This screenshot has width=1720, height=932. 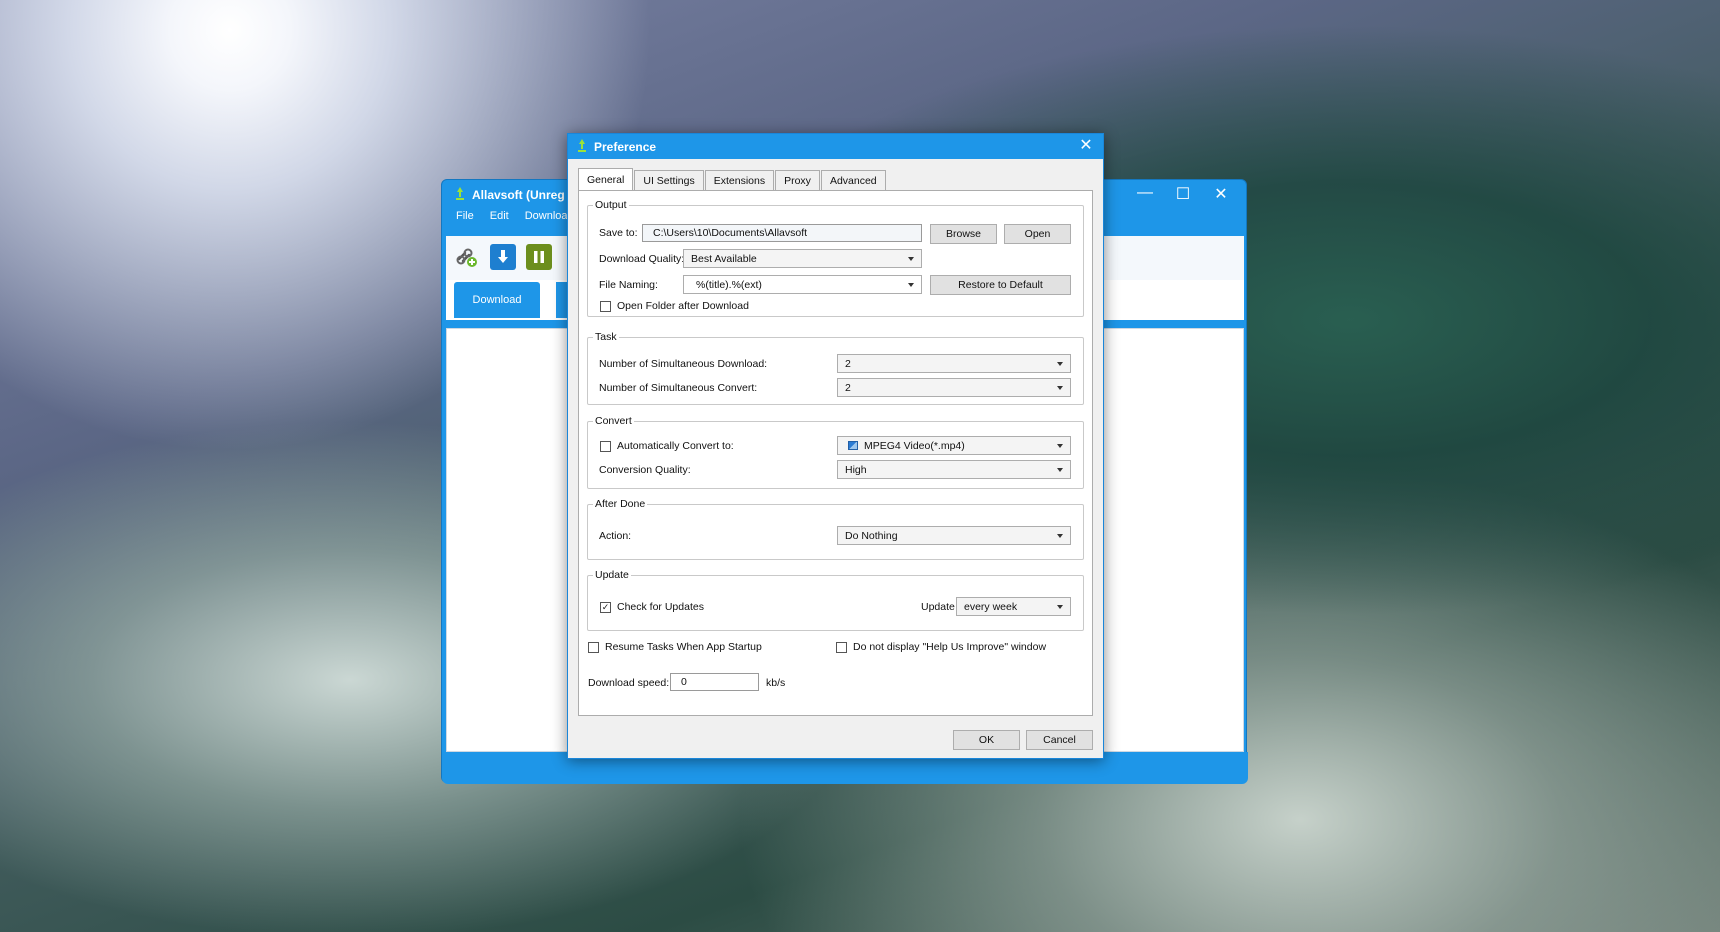 What do you see at coordinates (497, 300) in the screenshot?
I see `tab-download: Download` at bounding box center [497, 300].